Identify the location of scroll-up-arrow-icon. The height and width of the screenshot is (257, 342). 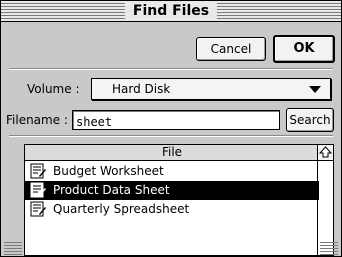
(325, 153).